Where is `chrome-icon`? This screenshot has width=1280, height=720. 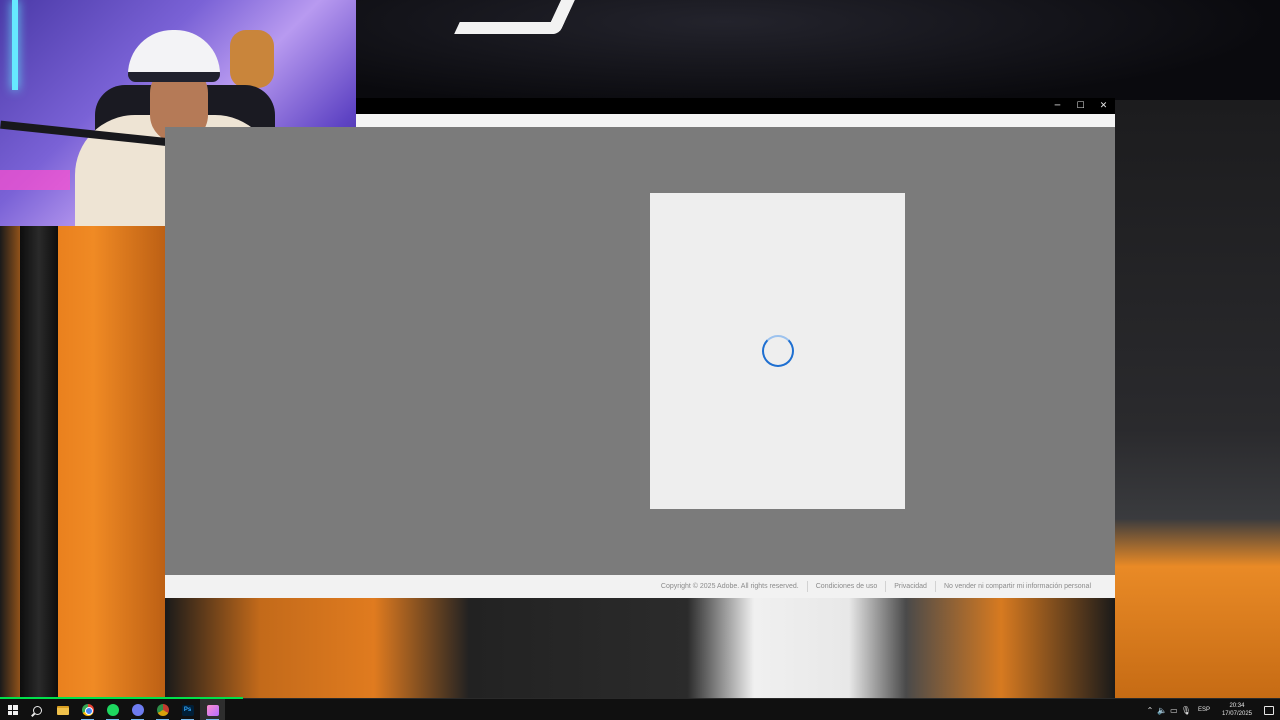
chrome-icon is located at coordinates (87, 710).